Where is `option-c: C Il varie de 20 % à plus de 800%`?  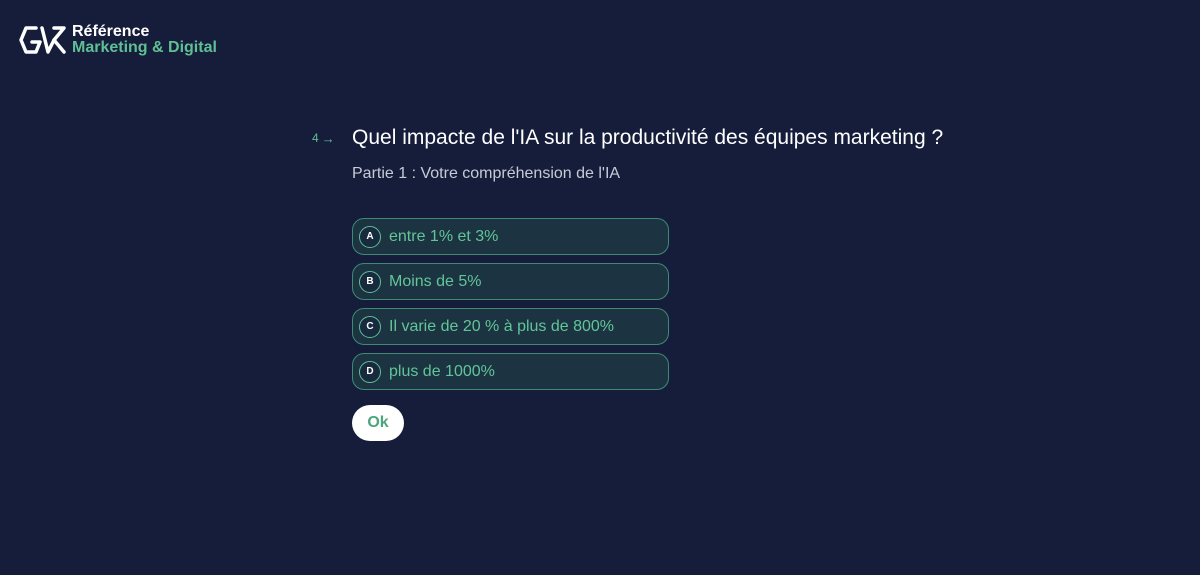
option-c: C Il varie de 20 % à plus de 800% is located at coordinates (510, 326).